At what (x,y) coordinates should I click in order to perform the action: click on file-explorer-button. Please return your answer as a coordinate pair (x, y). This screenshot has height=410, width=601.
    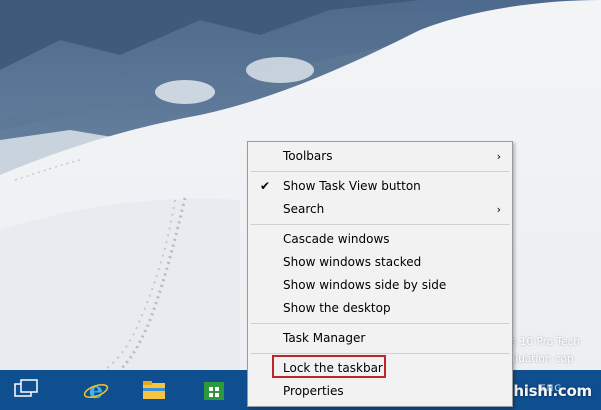
    Looking at the image, I should click on (153, 390).